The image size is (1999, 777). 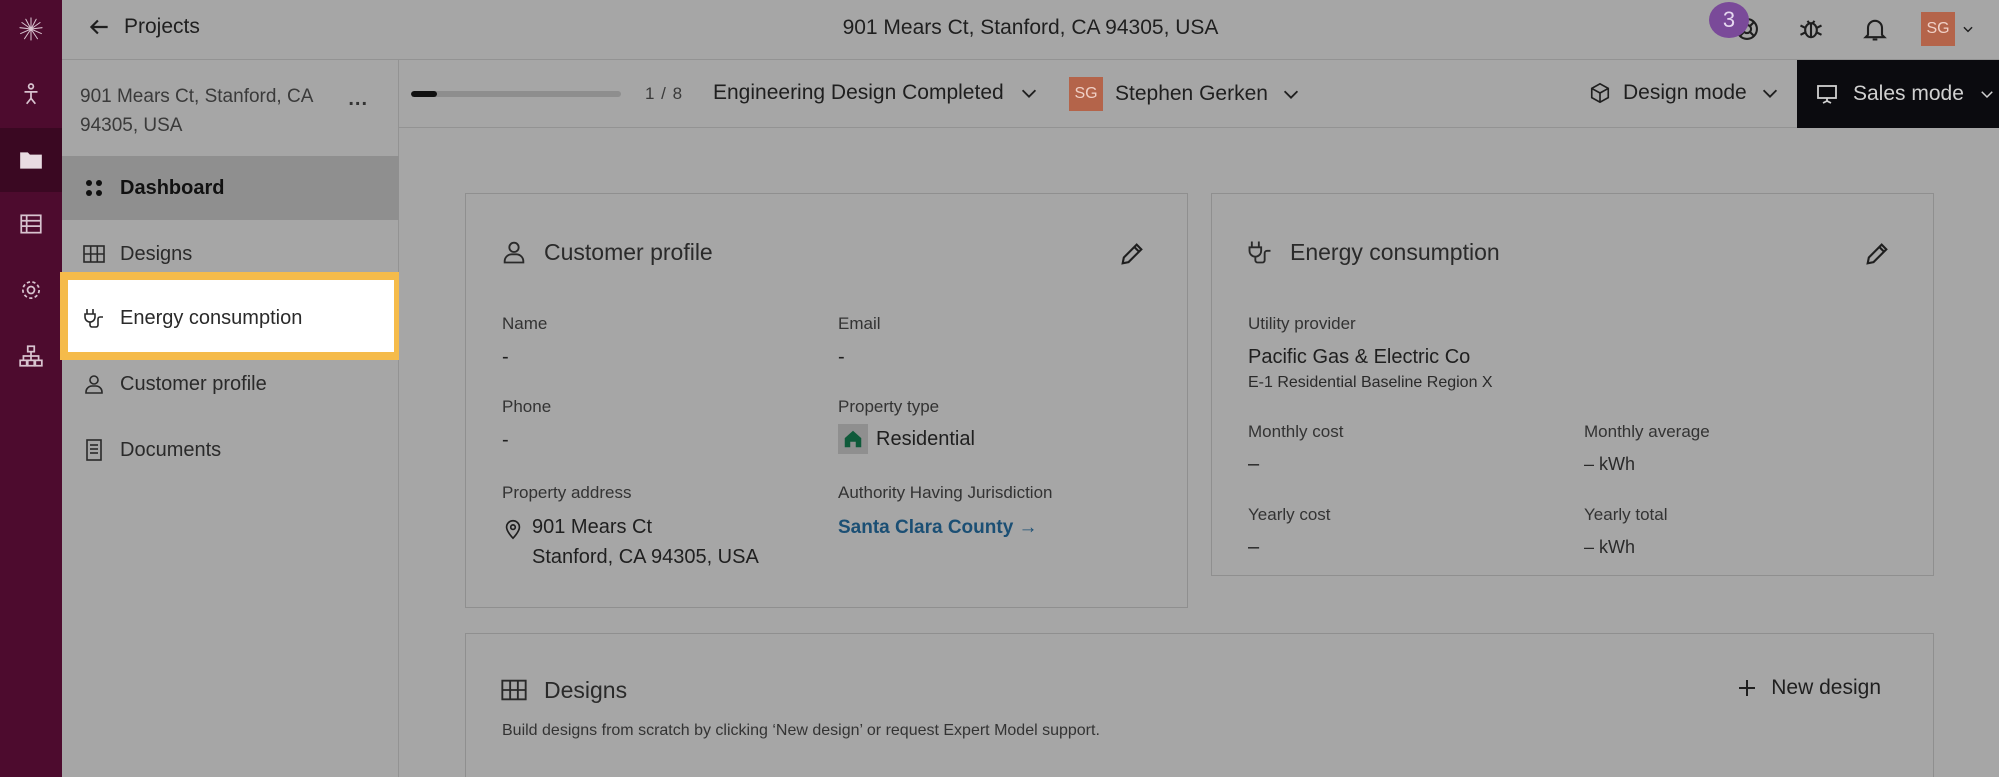 I want to click on design-mode-label: Design mode, so click(x=1685, y=92).